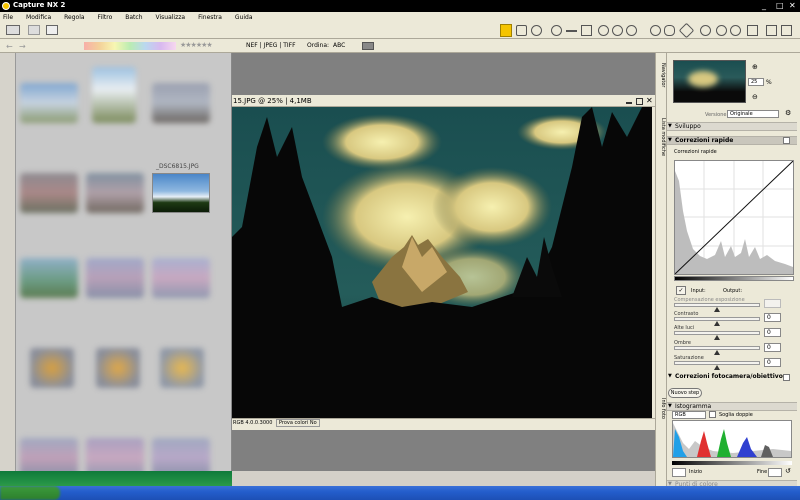  Describe the element at coordinates (685, 393) in the screenshot. I see `new-step-button: Nuovo step` at that location.